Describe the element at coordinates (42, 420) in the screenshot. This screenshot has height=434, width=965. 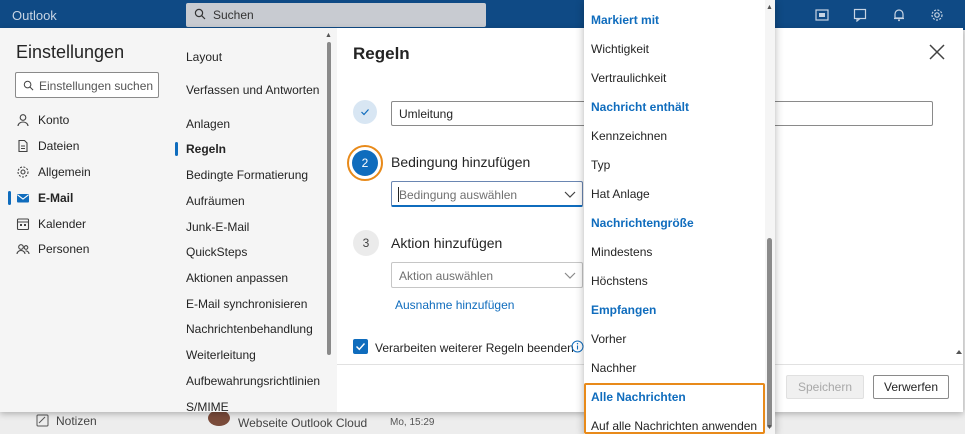
I see `notes-icon` at that location.